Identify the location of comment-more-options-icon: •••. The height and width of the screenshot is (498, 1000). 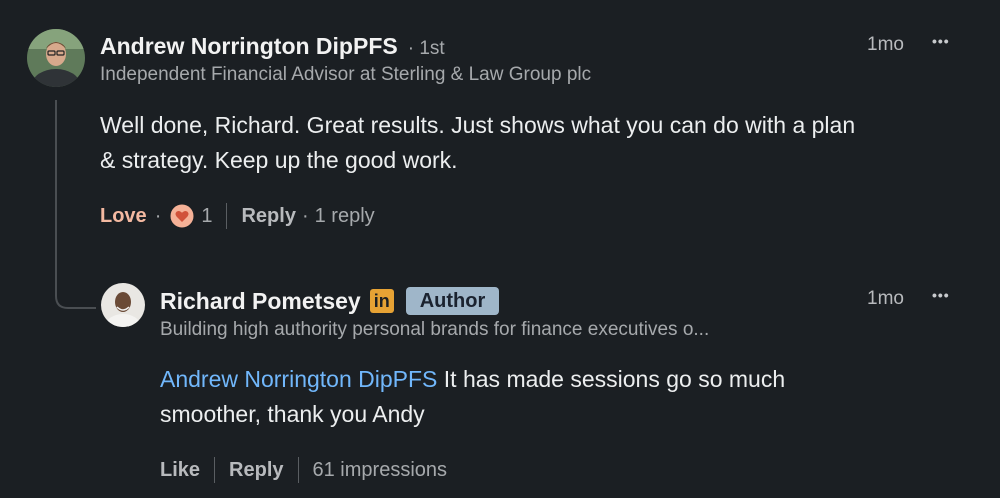
(941, 41).